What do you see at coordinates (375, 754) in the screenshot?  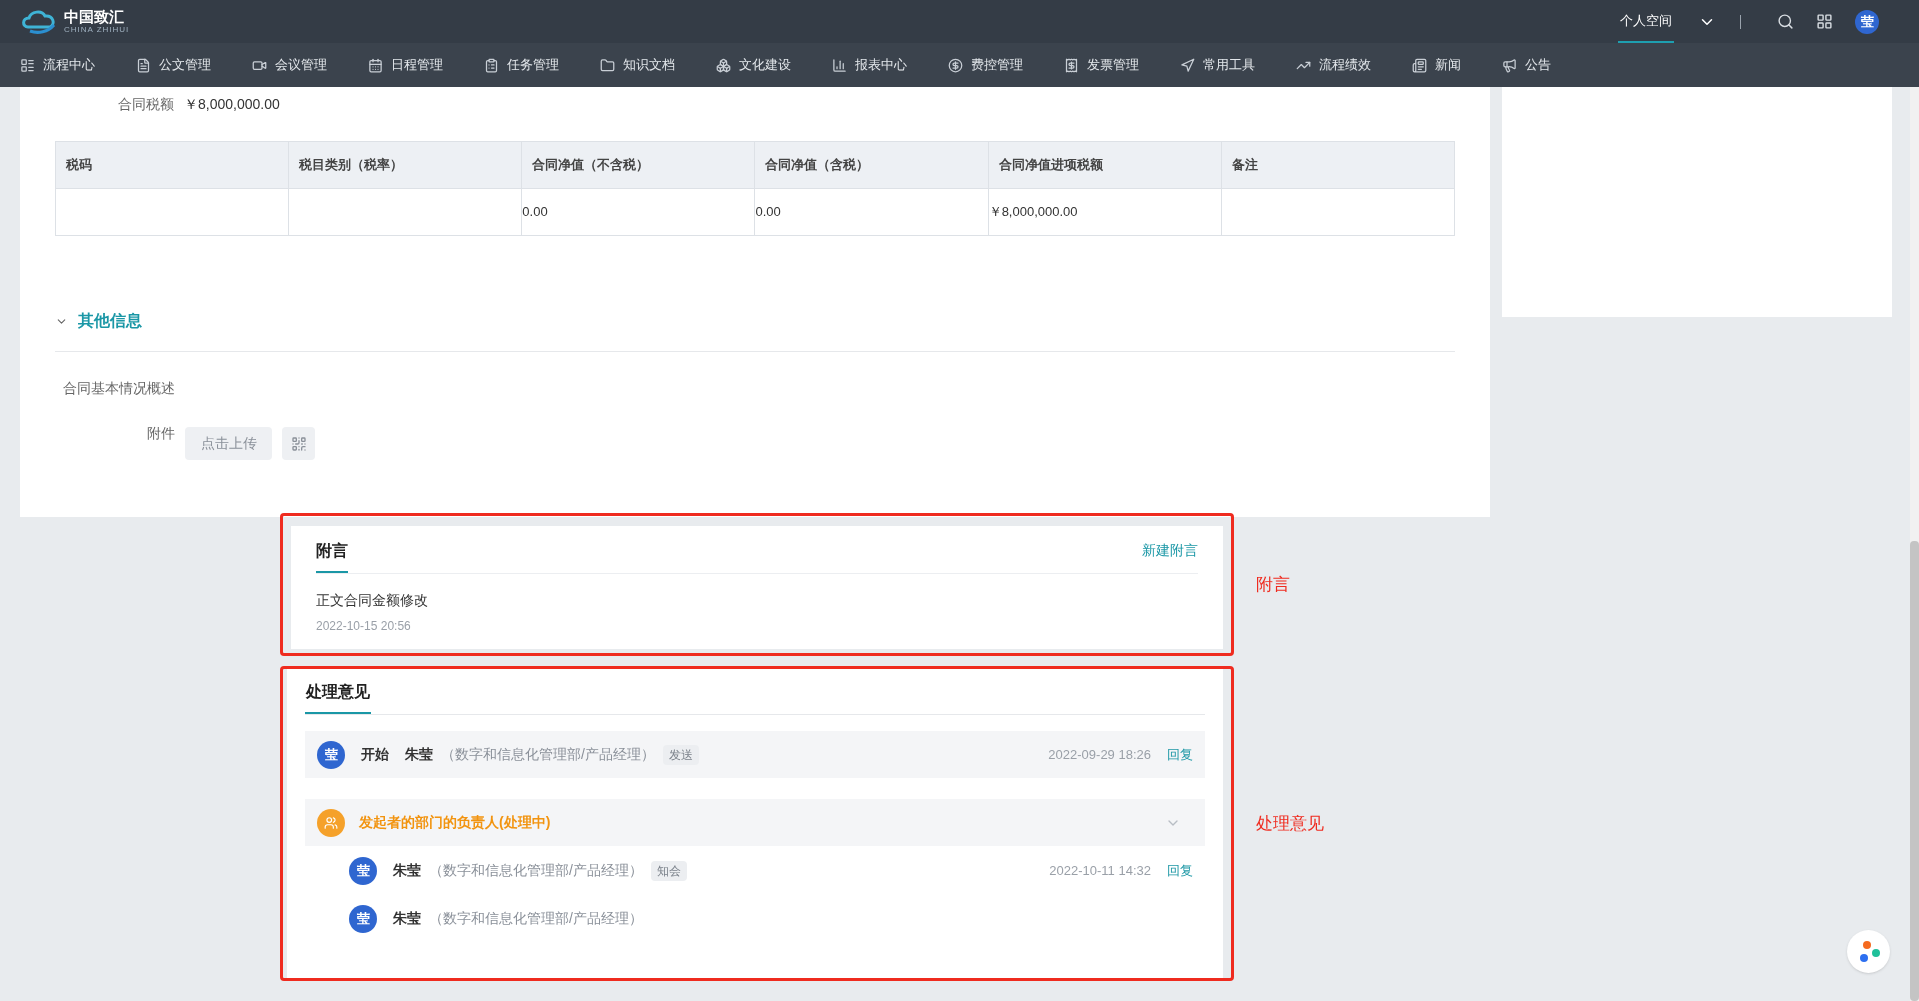 I see `step-label: 开始` at bounding box center [375, 754].